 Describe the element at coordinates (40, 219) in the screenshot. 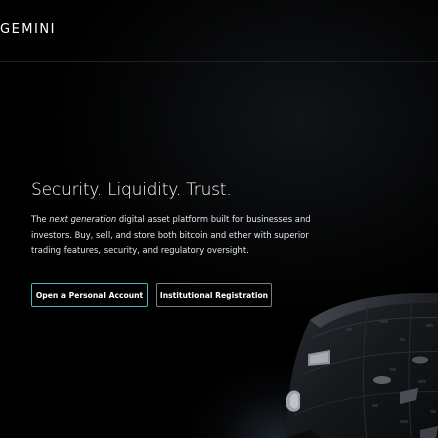

I see `description-prefix: The` at that location.